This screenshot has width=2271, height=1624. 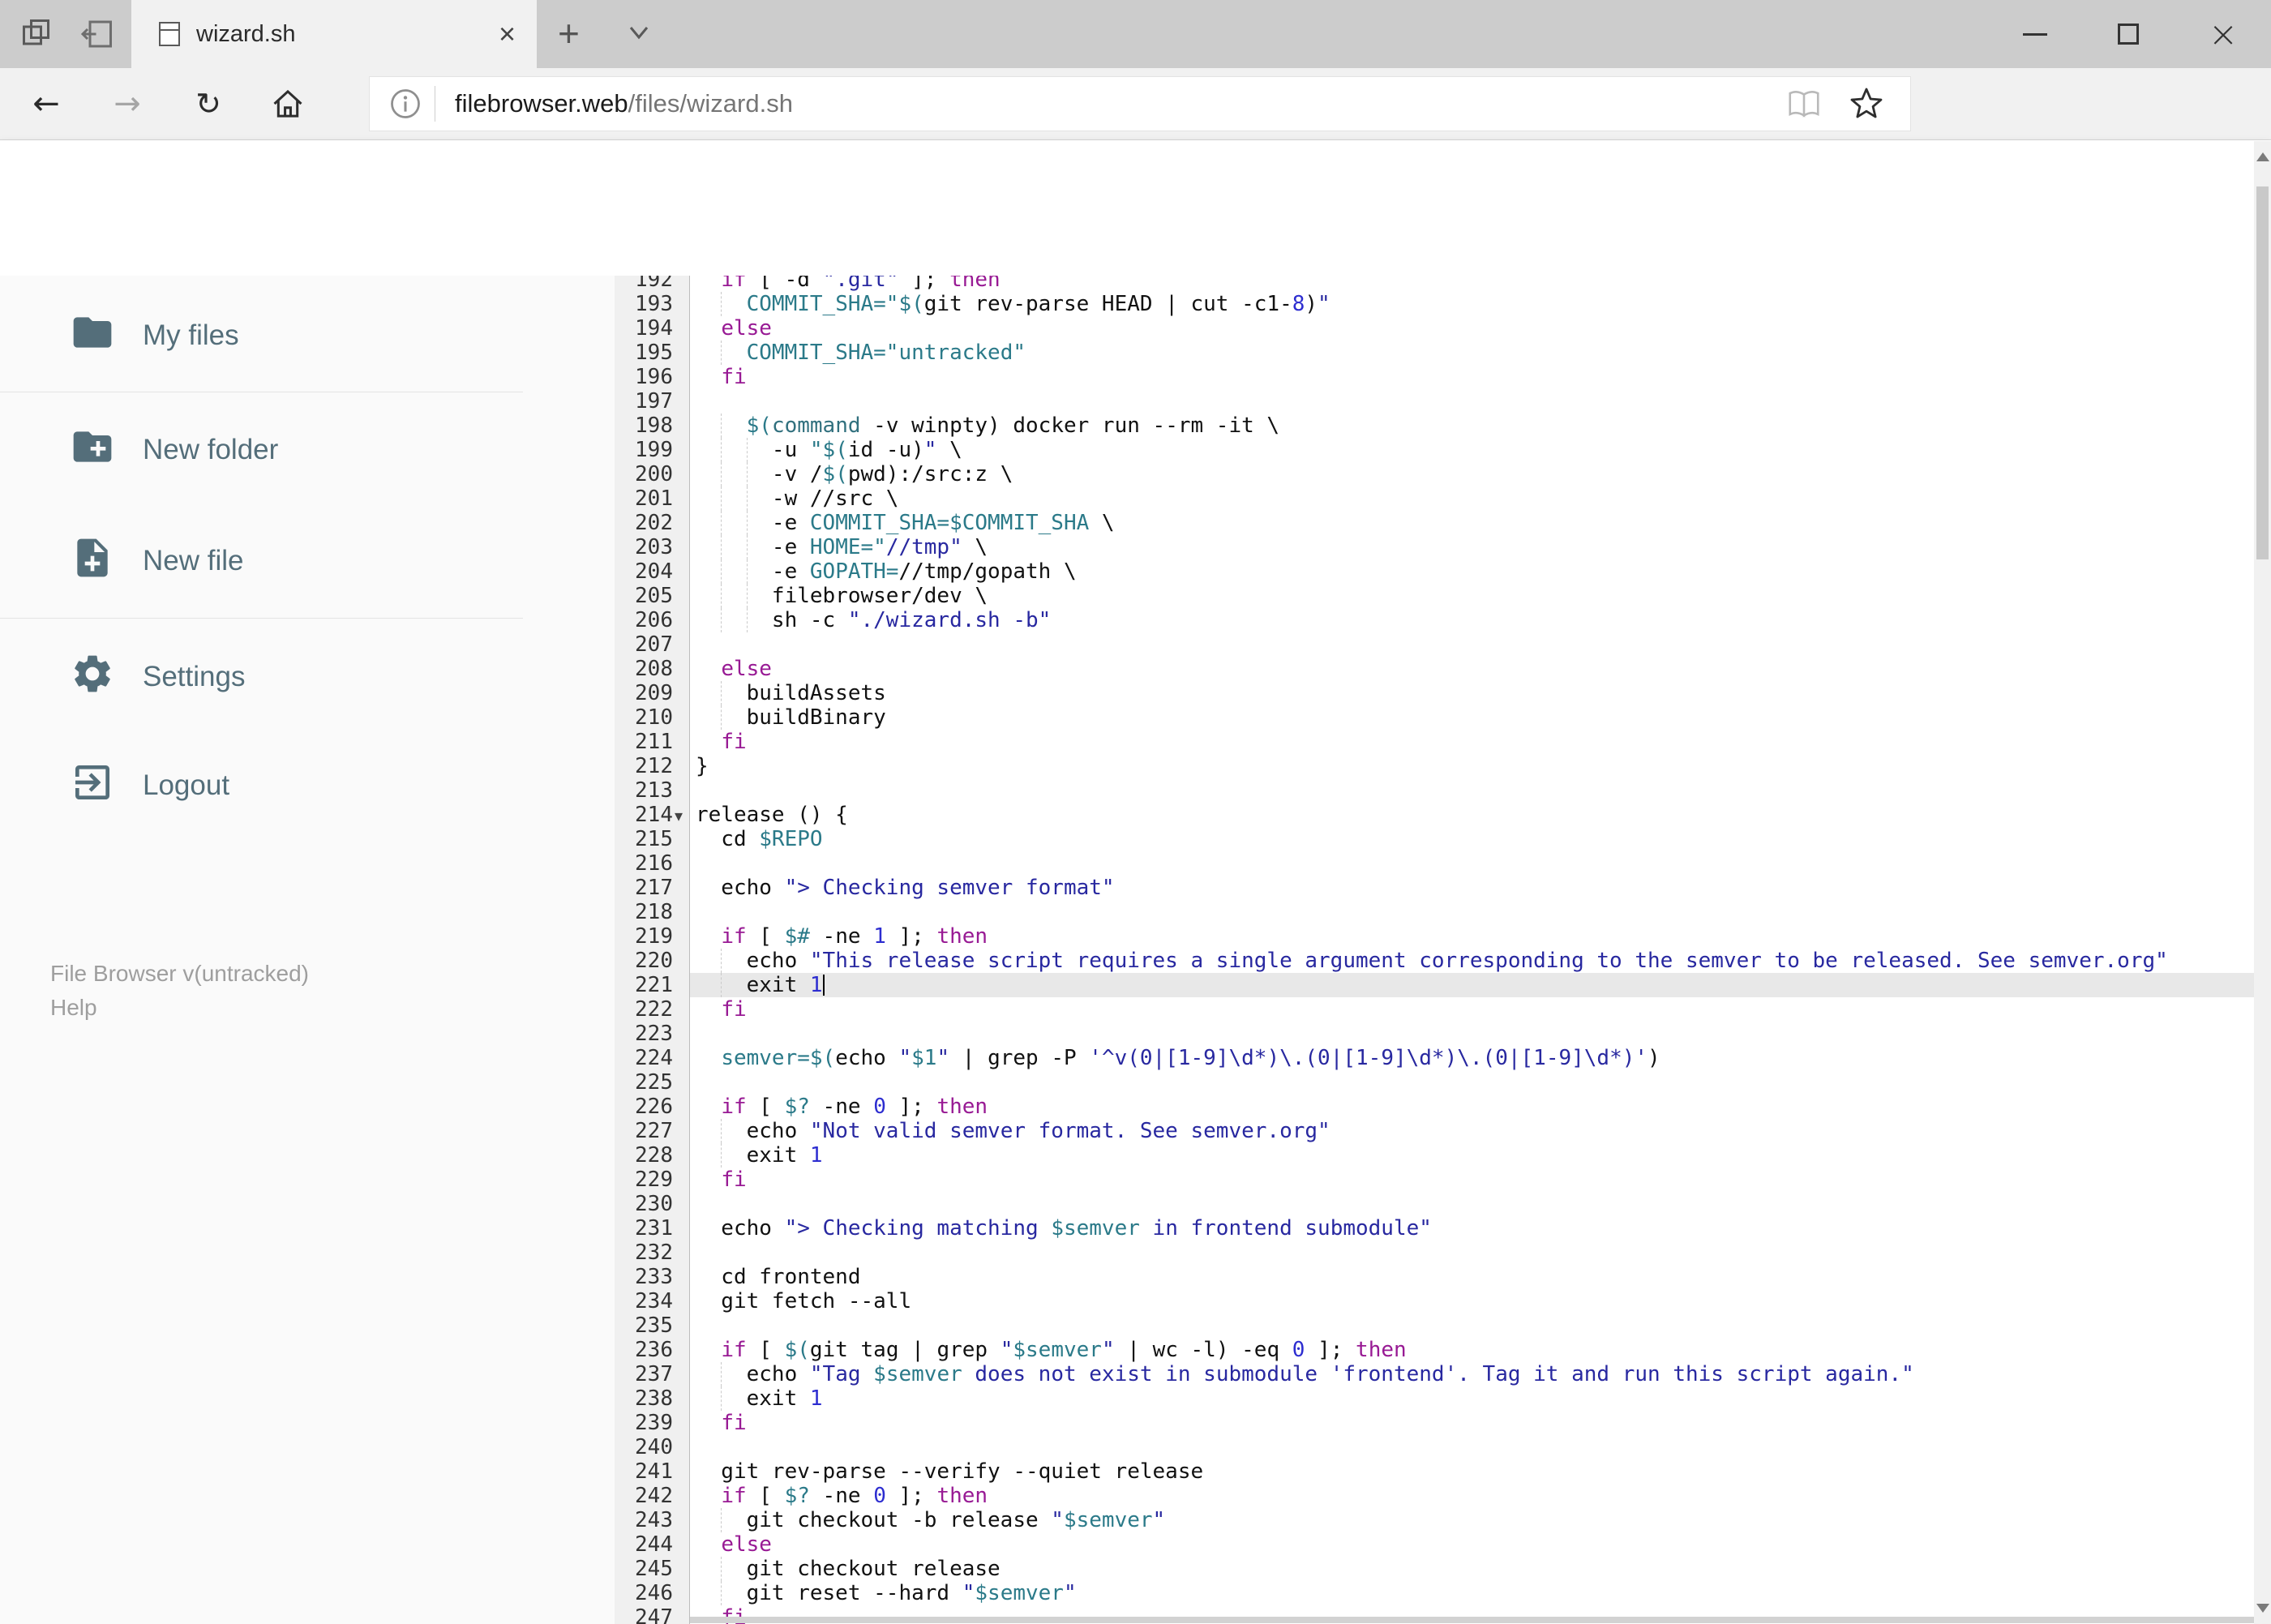 I want to click on line-number: 216, so click(x=654, y=863).